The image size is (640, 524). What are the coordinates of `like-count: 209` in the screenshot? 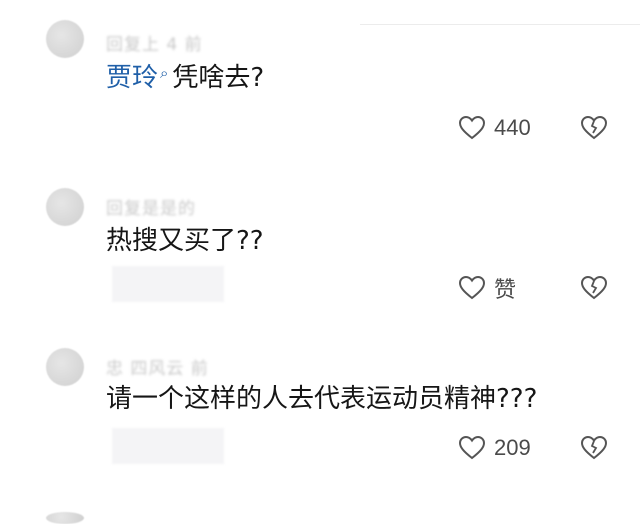 It's located at (512, 447).